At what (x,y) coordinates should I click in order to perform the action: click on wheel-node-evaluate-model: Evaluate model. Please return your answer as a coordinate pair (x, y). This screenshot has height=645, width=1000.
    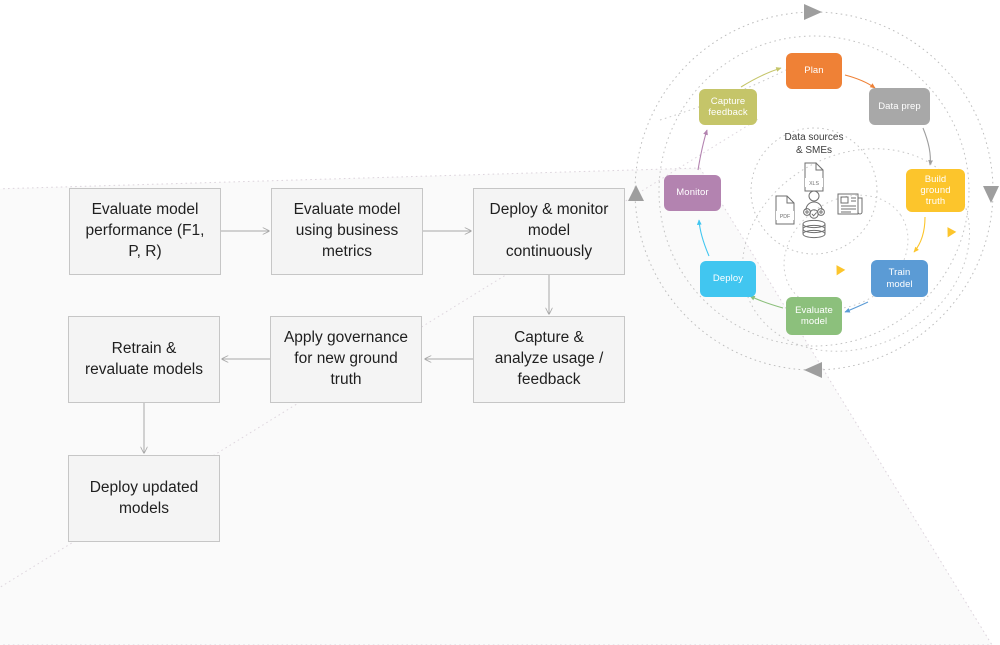
    Looking at the image, I should click on (814, 316).